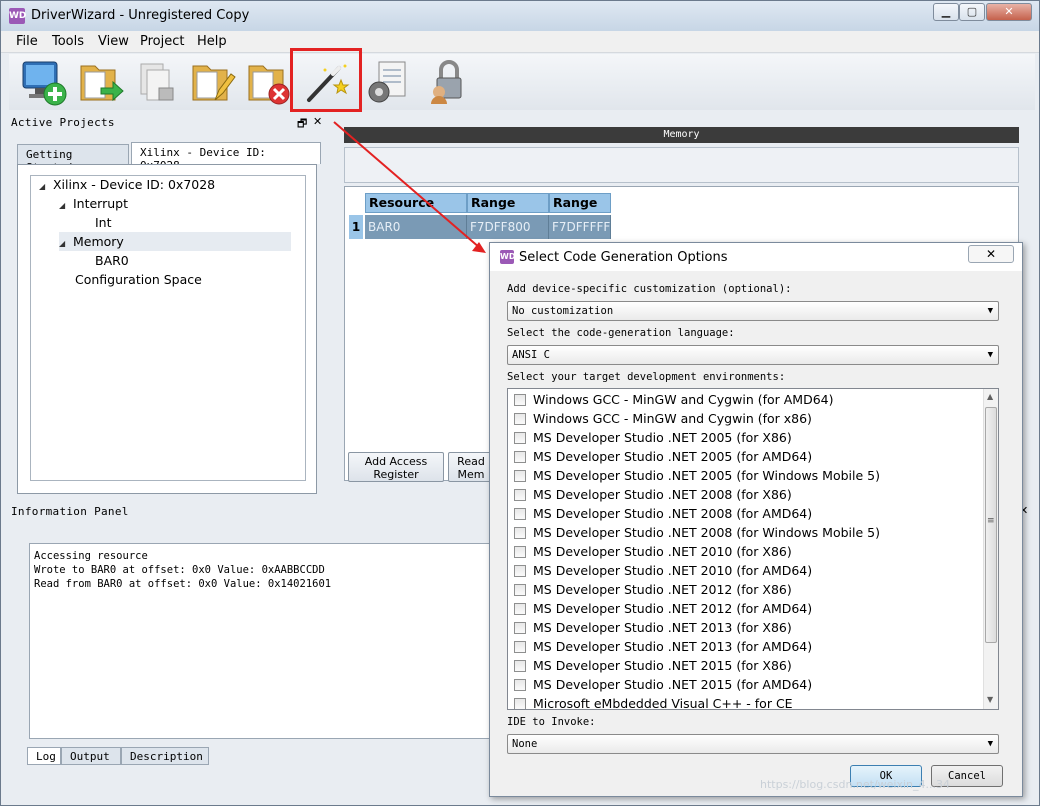  I want to click on tree-node-int: Int, so click(103, 222).